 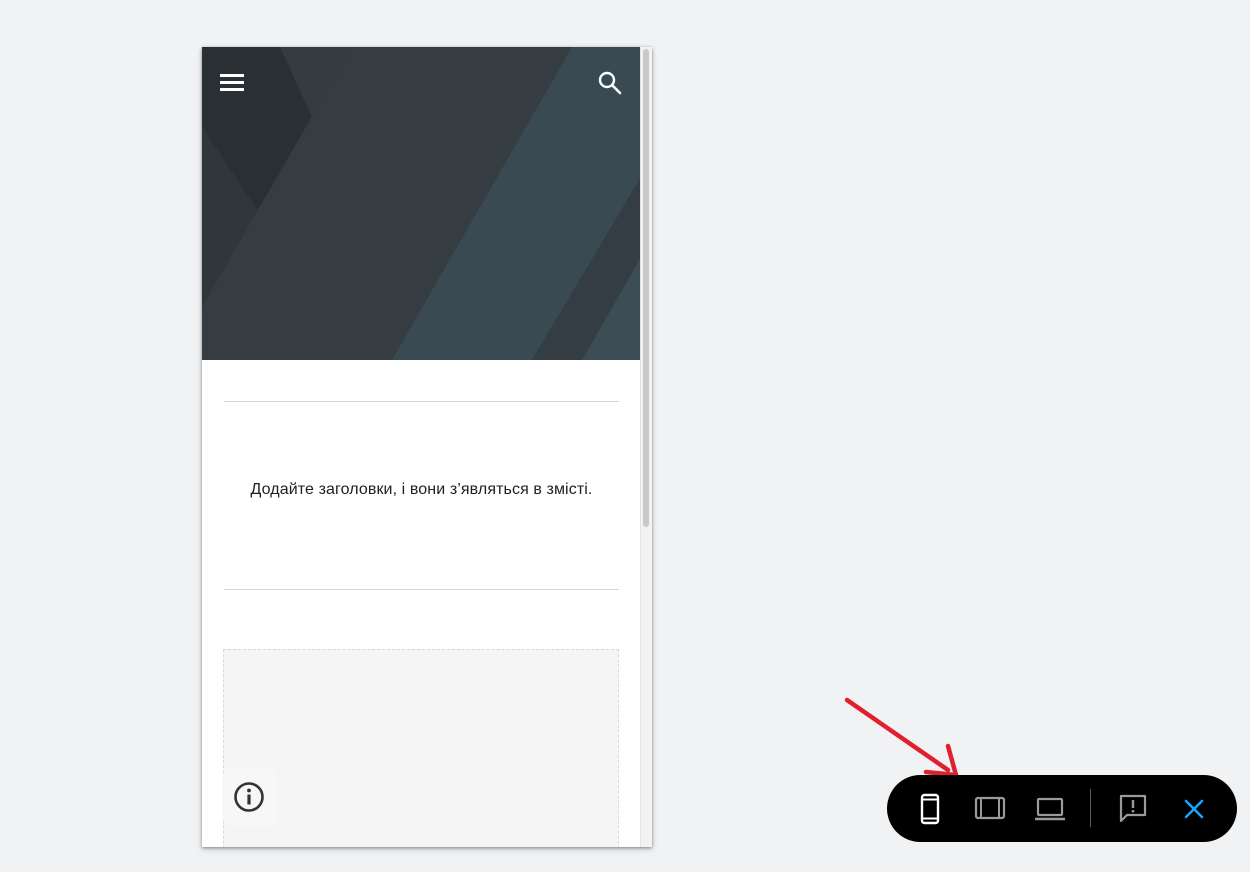 I want to click on info-button, so click(x=250, y=797).